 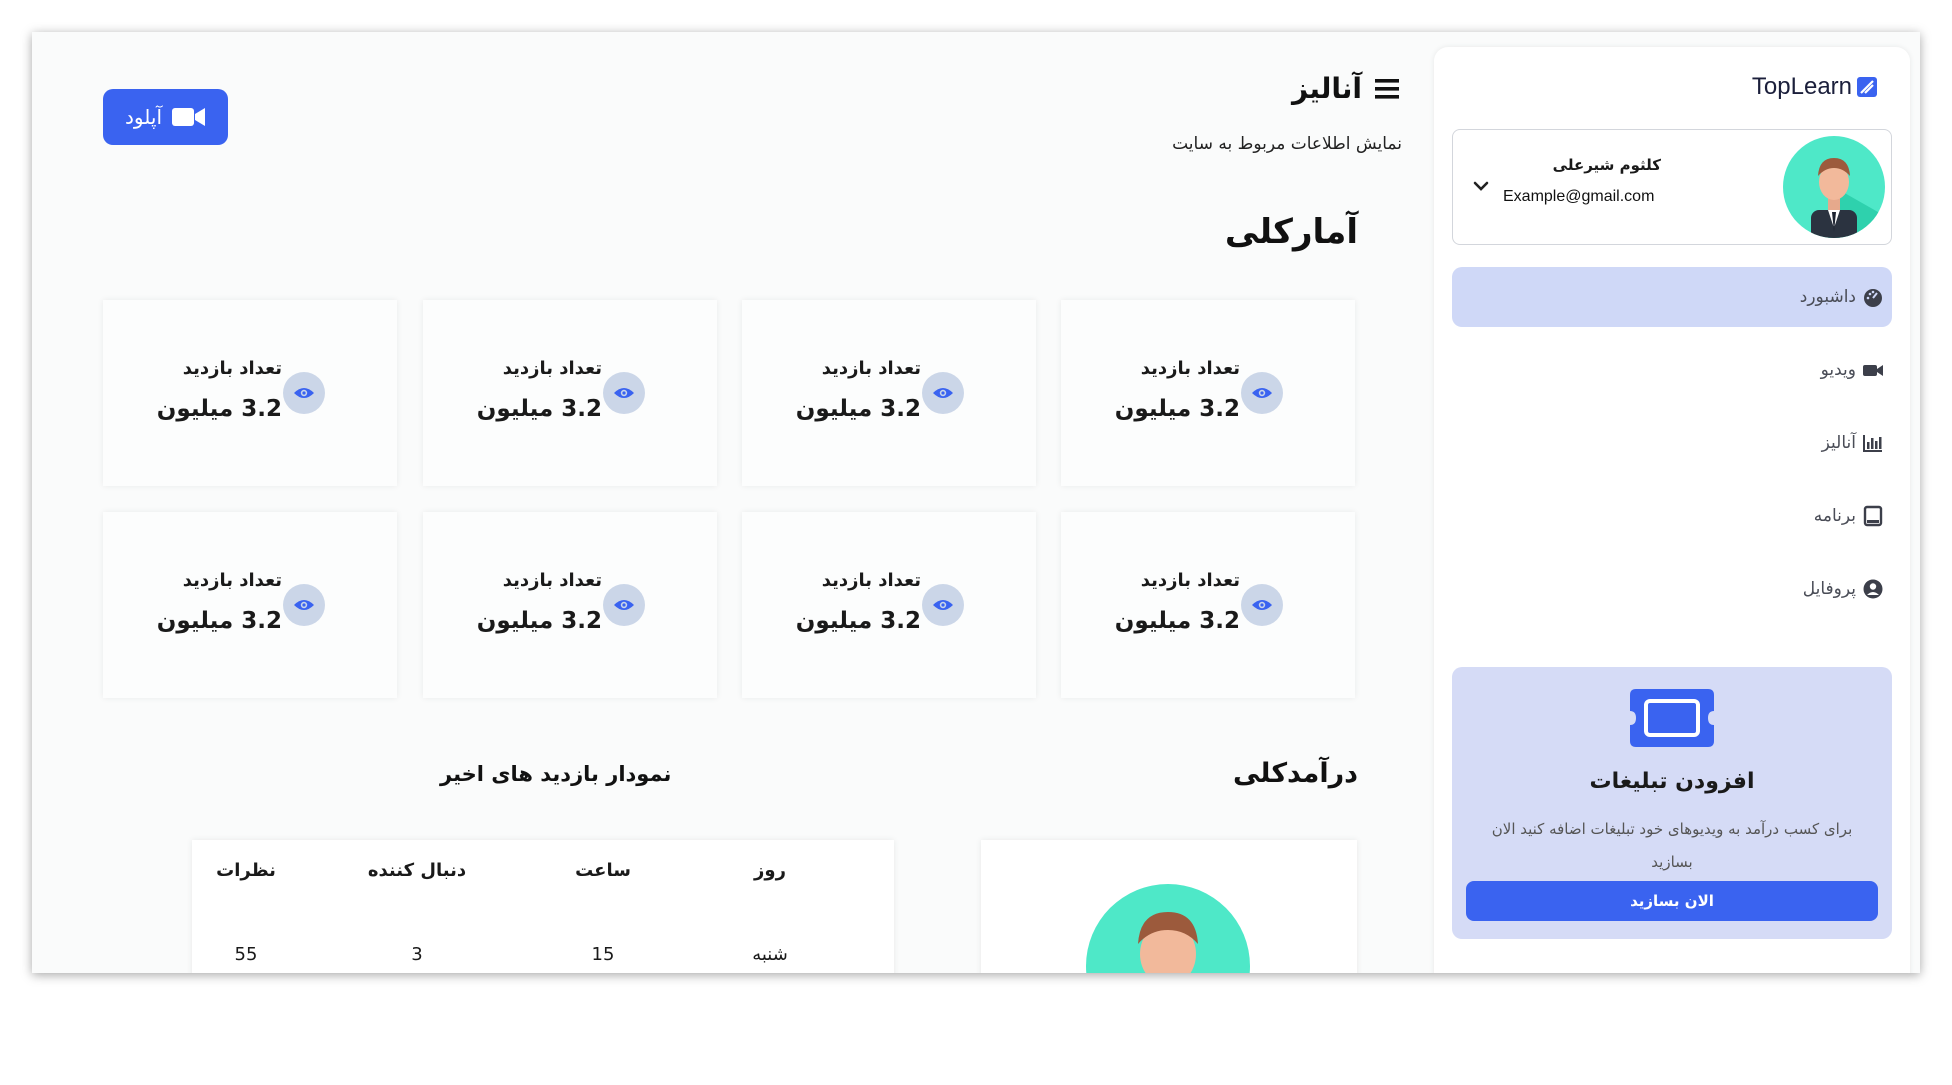 What do you see at coordinates (1295, 773) in the screenshot?
I see `income-section-title: درآمدکلی` at bounding box center [1295, 773].